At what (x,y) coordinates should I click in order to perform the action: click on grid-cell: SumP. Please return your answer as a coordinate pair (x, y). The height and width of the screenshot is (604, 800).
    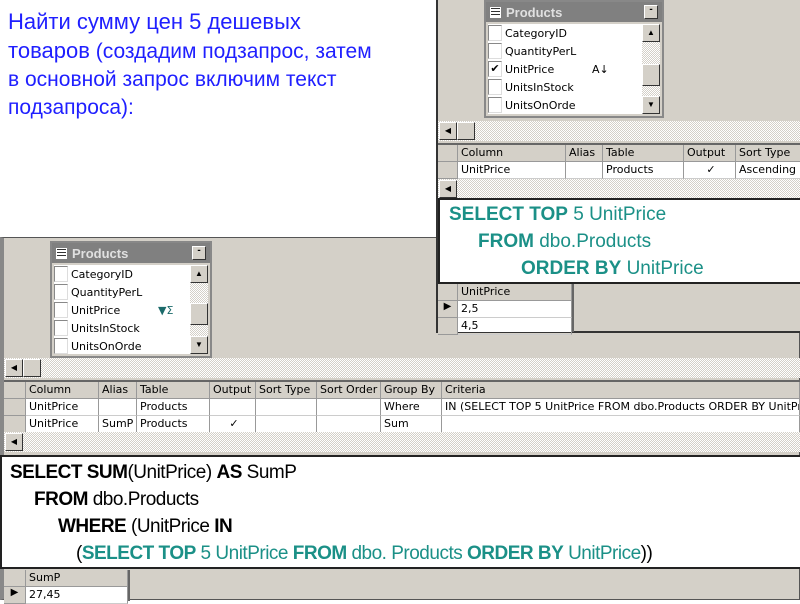
    Looking at the image, I should click on (118, 424).